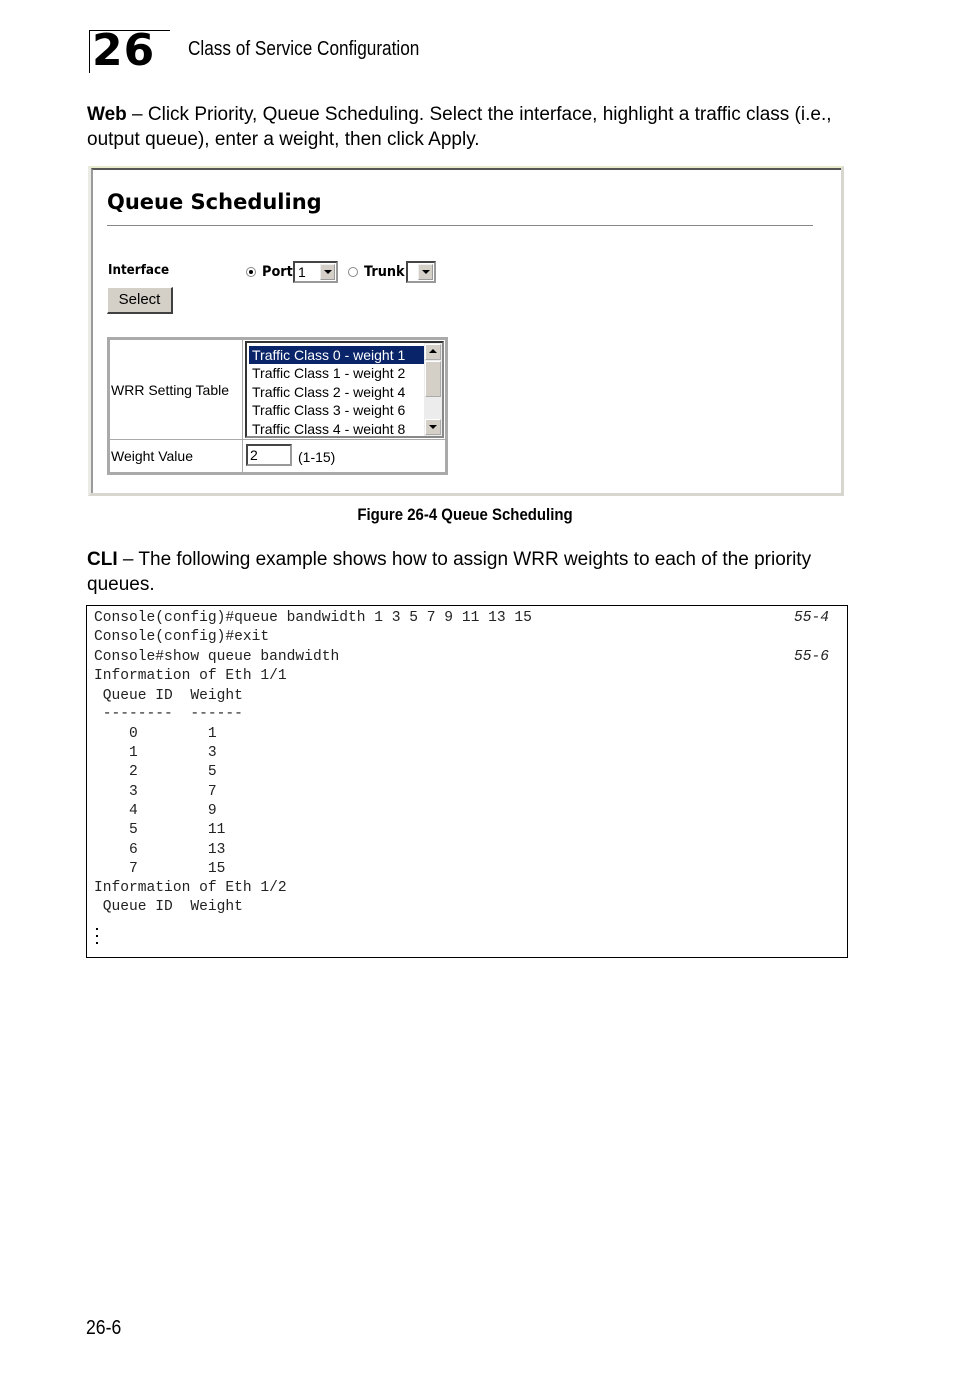 Image resolution: width=954 pixels, height=1388 pixels. Describe the element at coordinates (139, 270) in the screenshot. I see `interface-label: Interface` at that location.